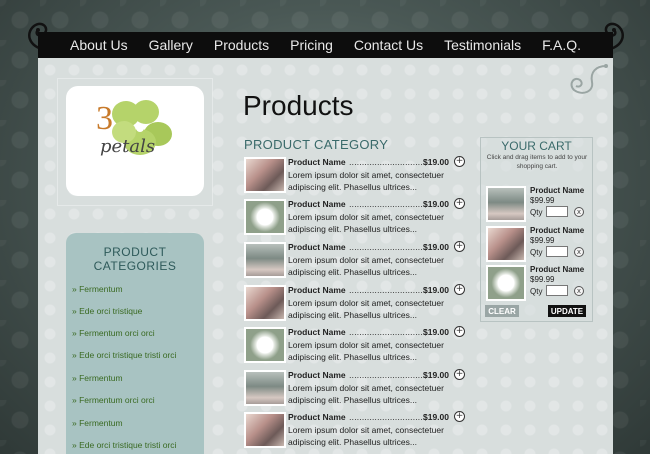  What do you see at coordinates (536, 146) in the screenshot?
I see `cart-title: YOUR CART` at bounding box center [536, 146].